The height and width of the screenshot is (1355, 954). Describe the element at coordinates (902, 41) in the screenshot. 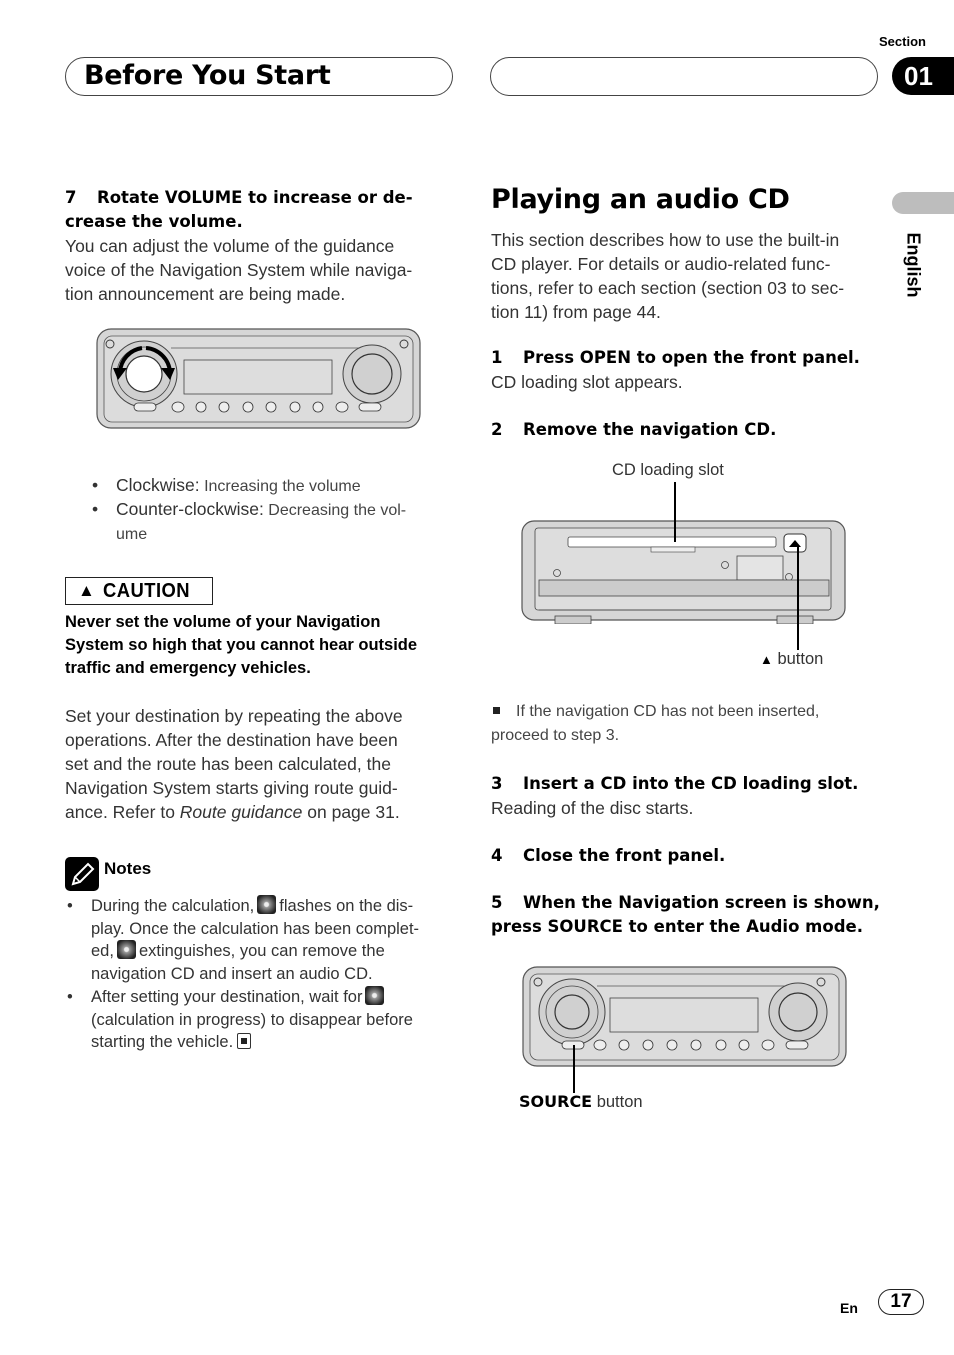

I see `section-label: Section` at that location.